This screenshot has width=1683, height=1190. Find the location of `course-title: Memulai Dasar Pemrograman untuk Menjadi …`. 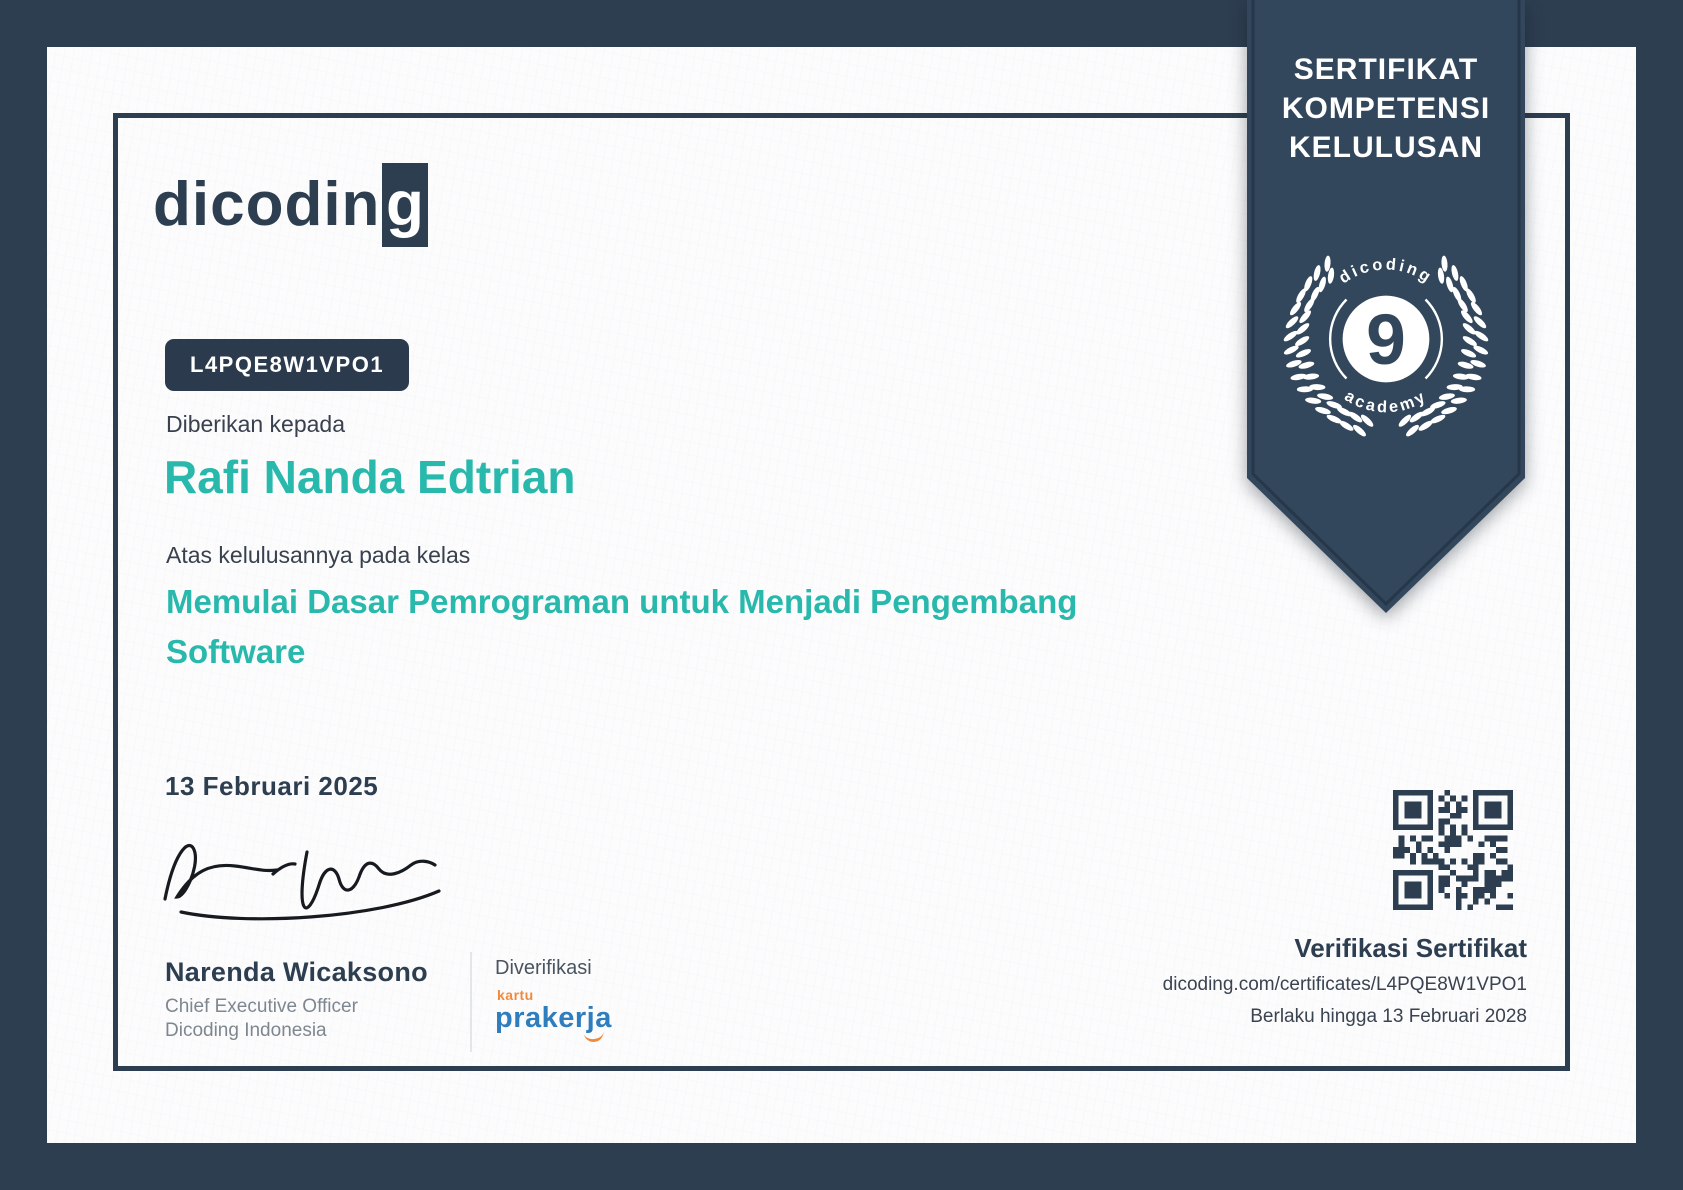

course-title: Memulai Dasar Pemrograman untuk Menjadi … is located at coordinates (621, 627).